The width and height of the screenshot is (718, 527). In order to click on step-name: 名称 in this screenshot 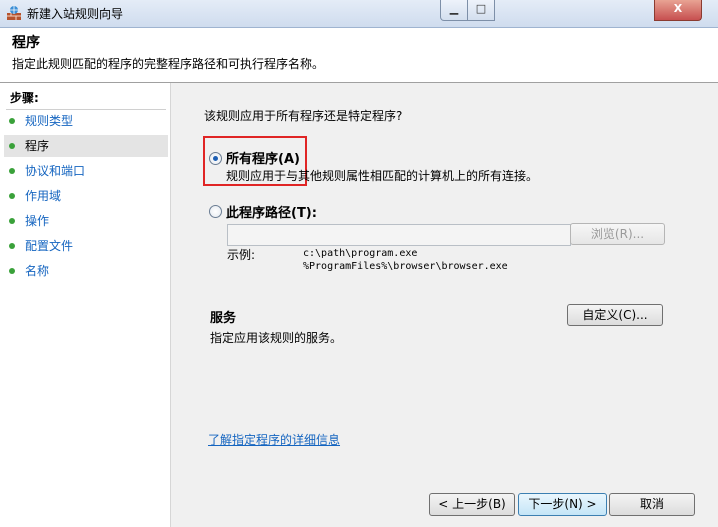, I will do `click(86, 271)`.